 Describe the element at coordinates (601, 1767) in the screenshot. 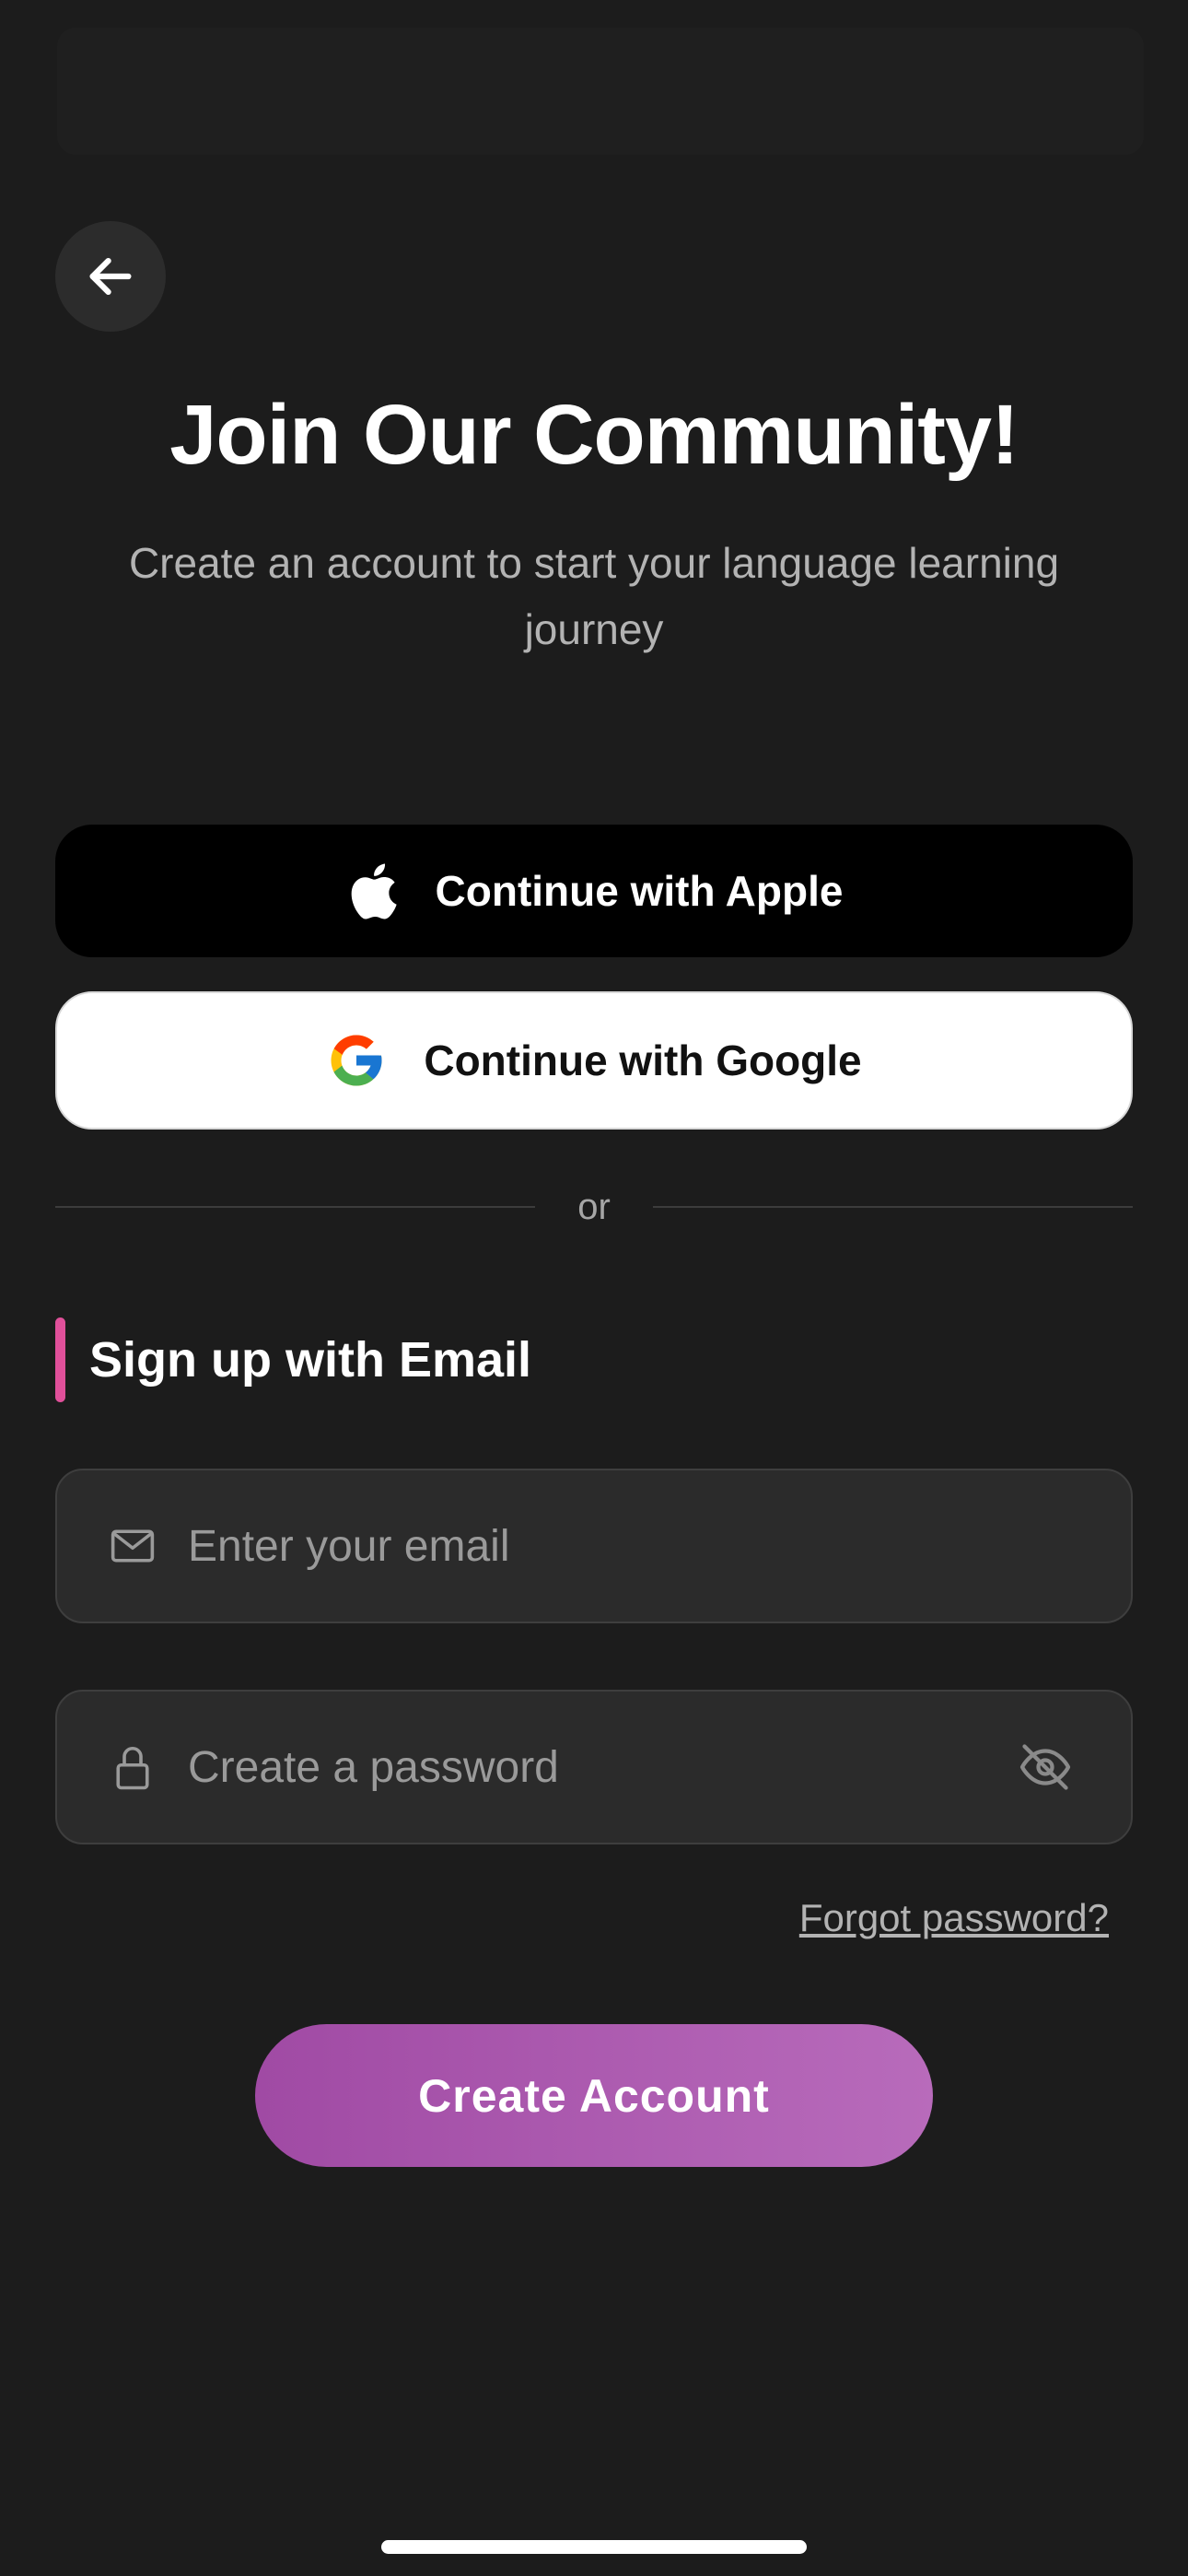

I see `password-input` at that location.